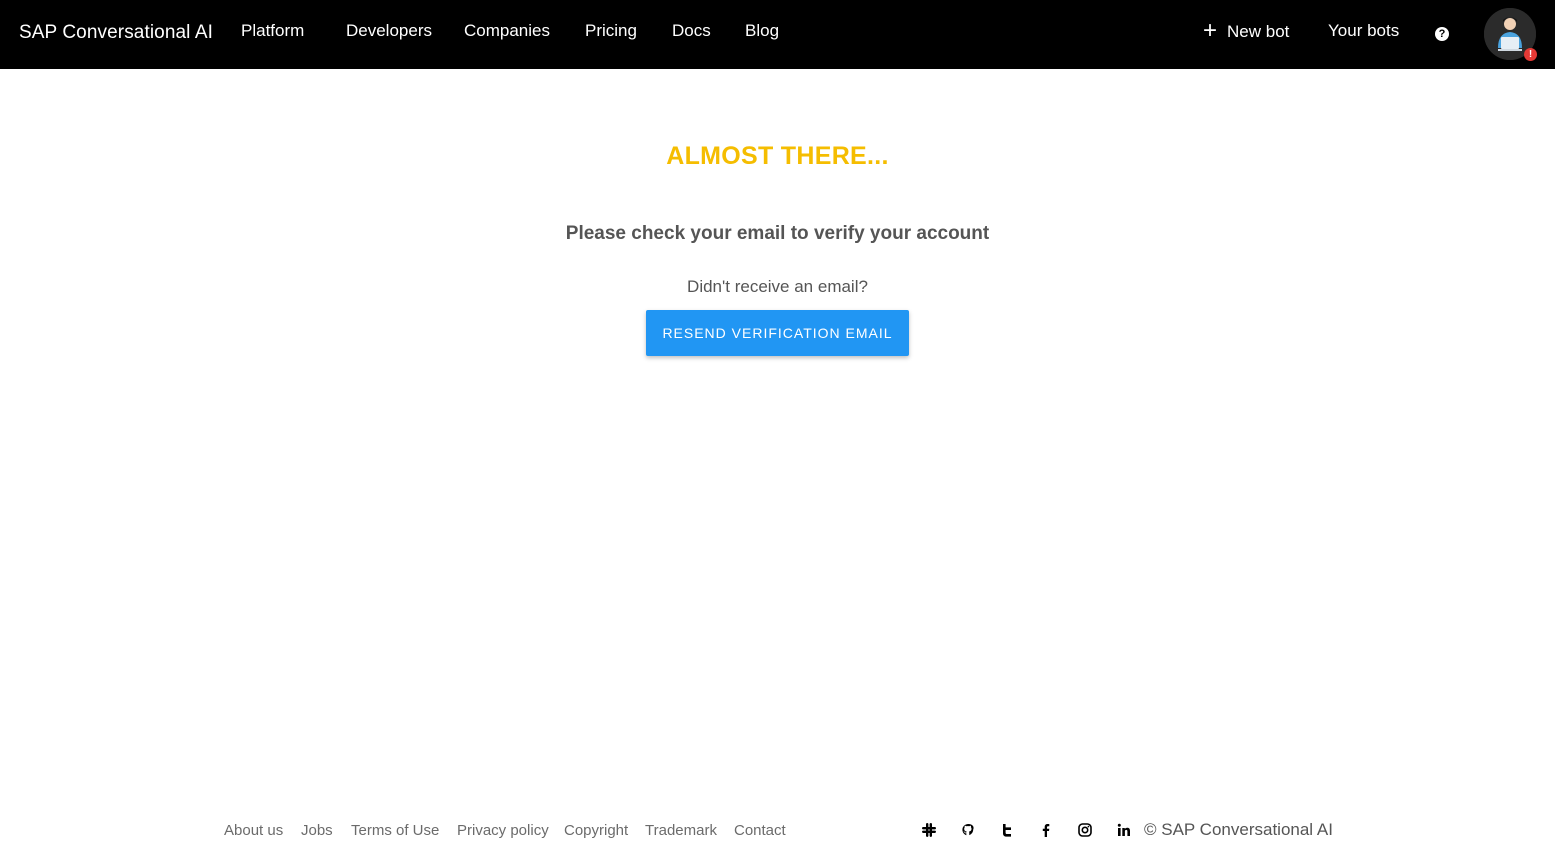 This screenshot has height=861, width=1555. Describe the element at coordinates (1046, 830) in the screenshot. I see `facebook-icon` at that location.